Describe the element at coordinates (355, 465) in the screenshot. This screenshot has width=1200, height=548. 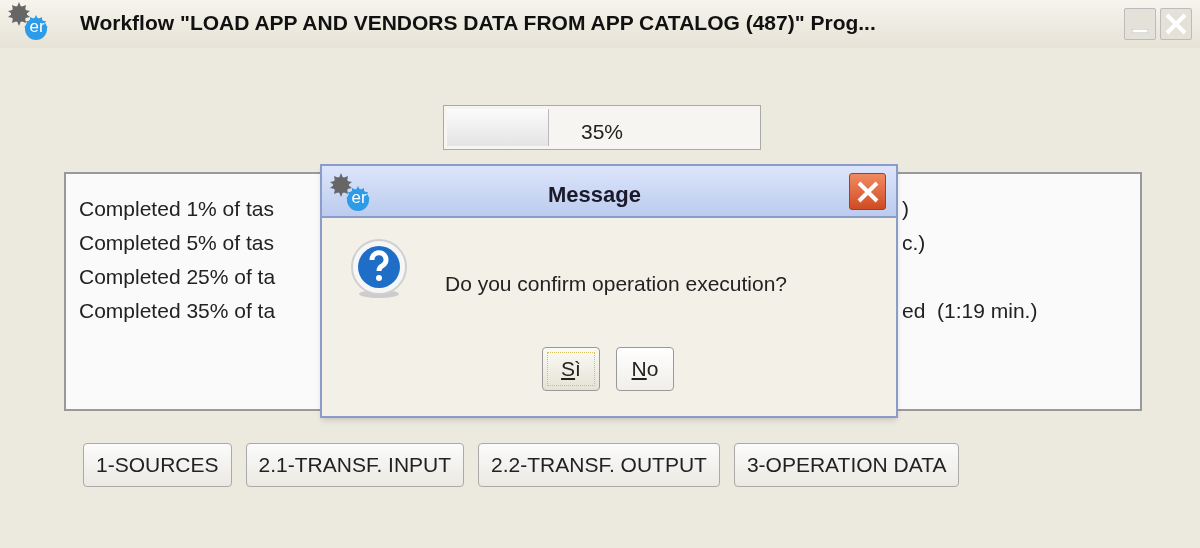
I see `tab-button: 2.1-TRANSF. INPUT` at that location.